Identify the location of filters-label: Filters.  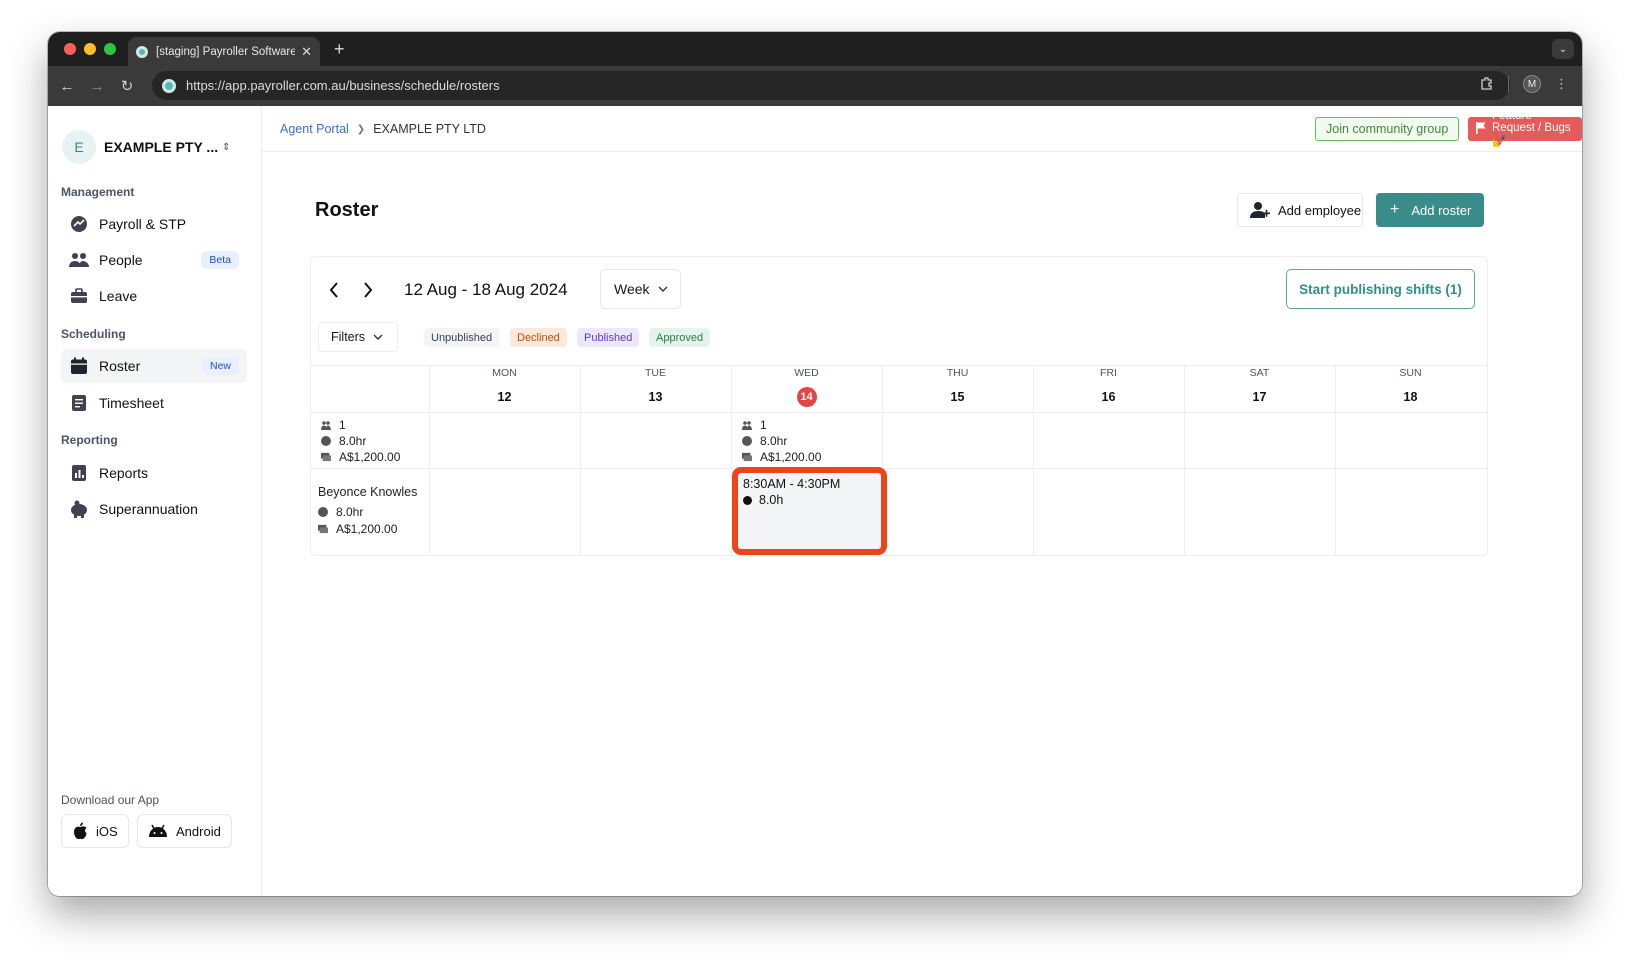
(348, 337).